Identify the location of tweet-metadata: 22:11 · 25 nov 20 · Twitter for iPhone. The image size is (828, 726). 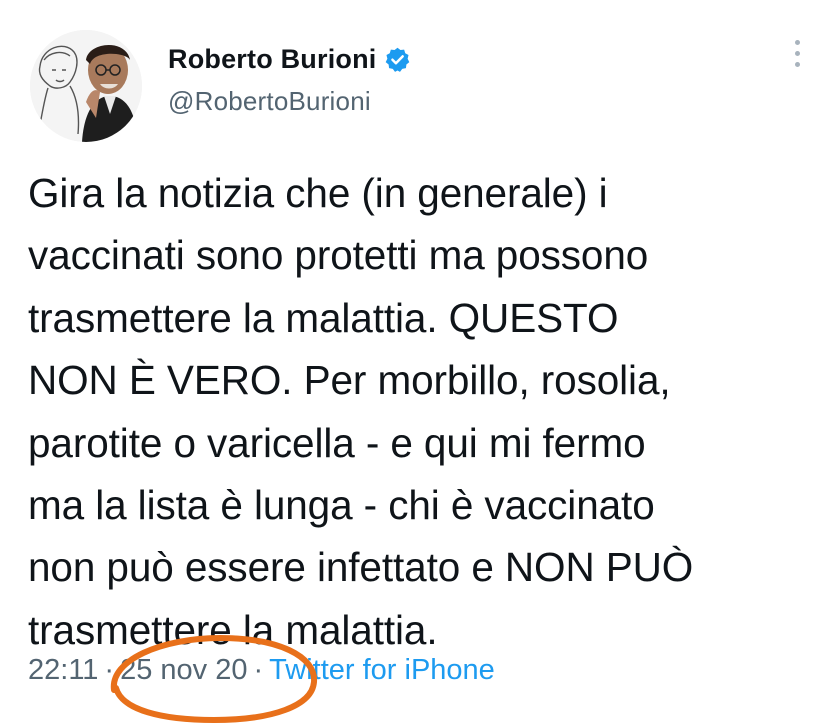
(261, 670).